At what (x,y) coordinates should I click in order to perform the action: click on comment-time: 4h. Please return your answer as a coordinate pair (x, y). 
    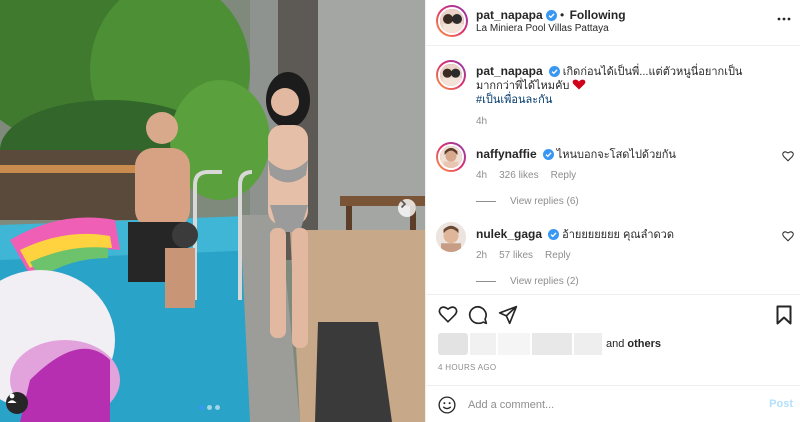
    Looking at the image, I should click on (482, 175).